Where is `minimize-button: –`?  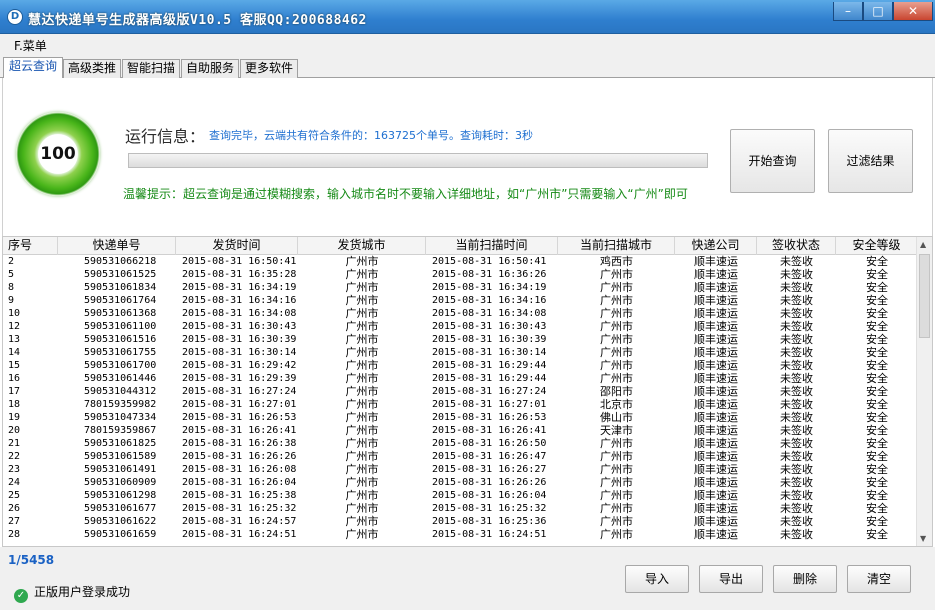
minimize-button: – is located at coordinates (848, 11).